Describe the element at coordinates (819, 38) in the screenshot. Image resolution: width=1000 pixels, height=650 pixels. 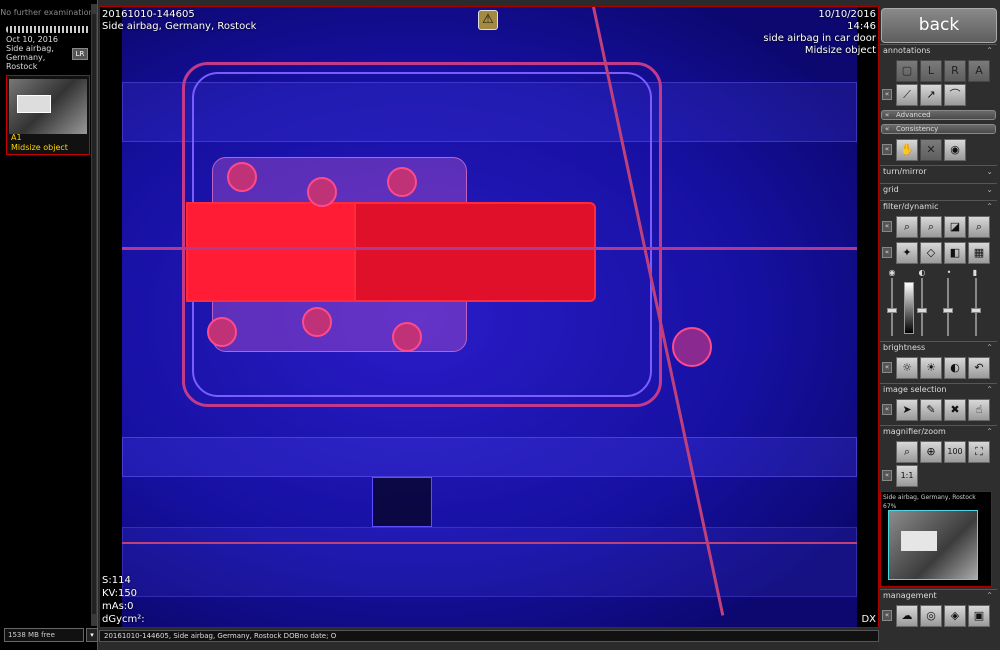
I see `object-description: side airbag in car door` at that location.